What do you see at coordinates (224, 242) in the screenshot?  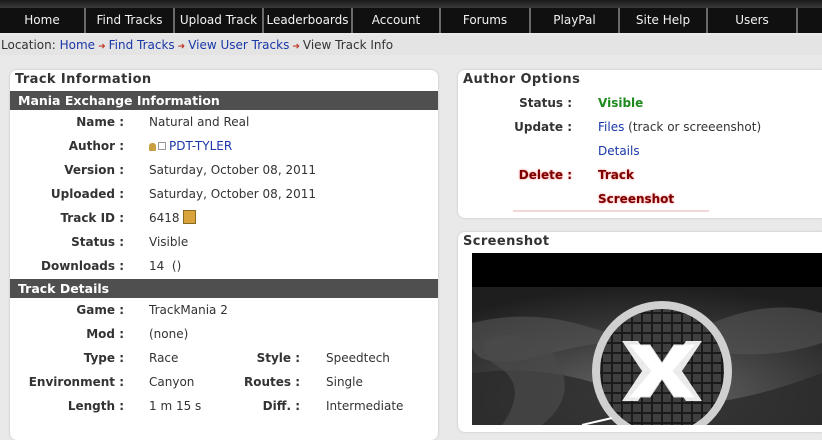 I see `row-status: Status : Visible` at bounding box center [224, 242].